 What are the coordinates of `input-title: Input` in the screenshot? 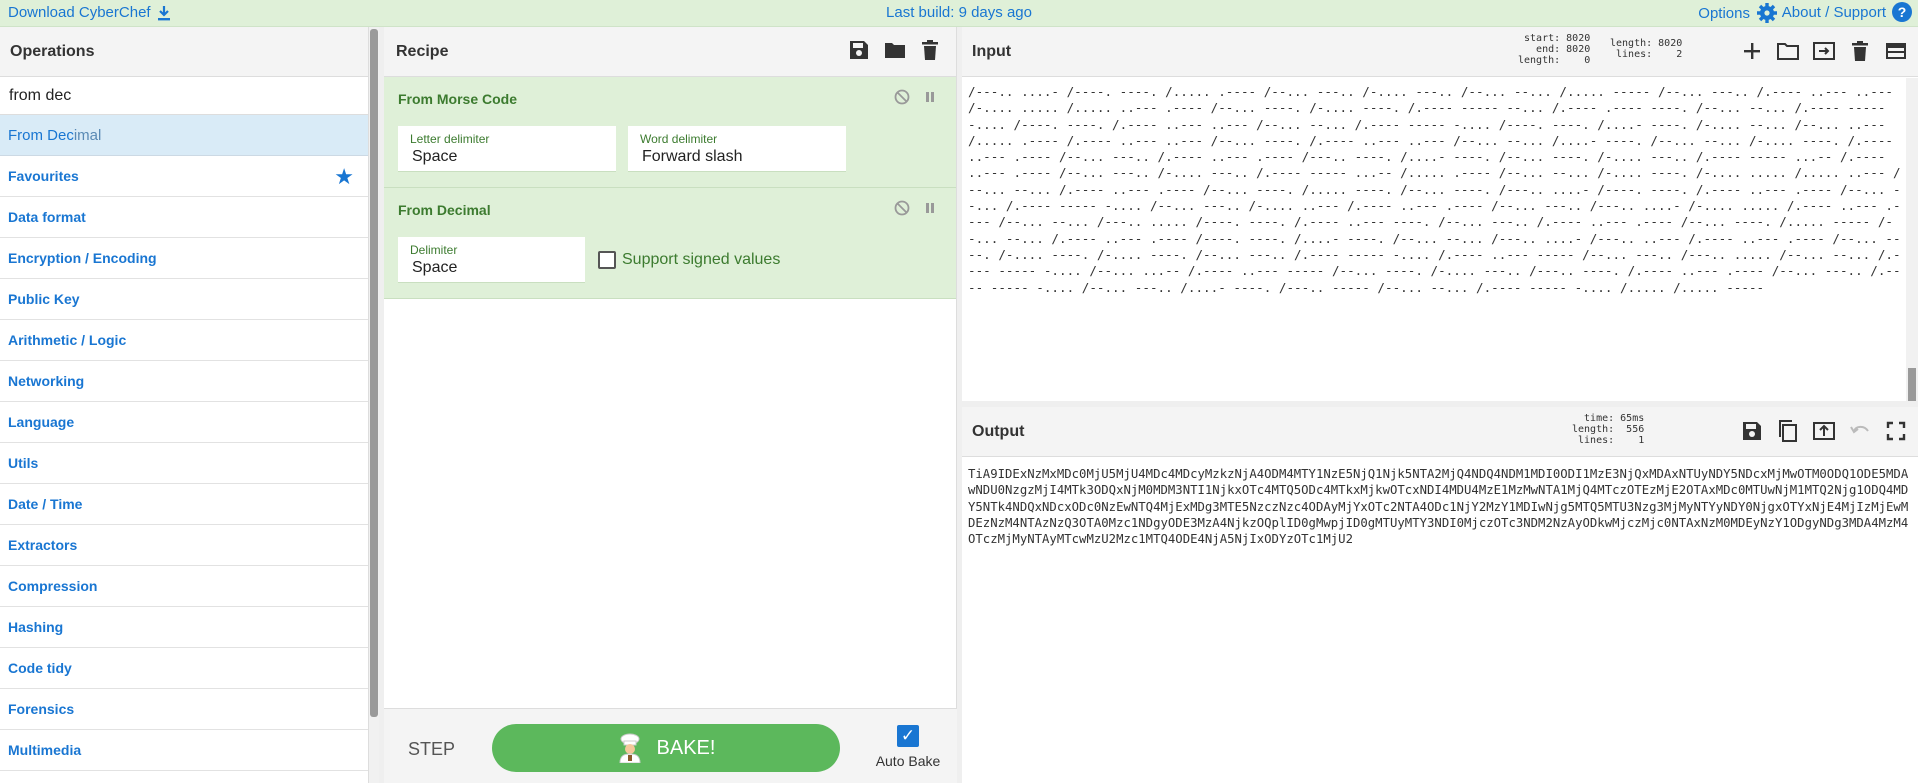 It's located at (992, 51).